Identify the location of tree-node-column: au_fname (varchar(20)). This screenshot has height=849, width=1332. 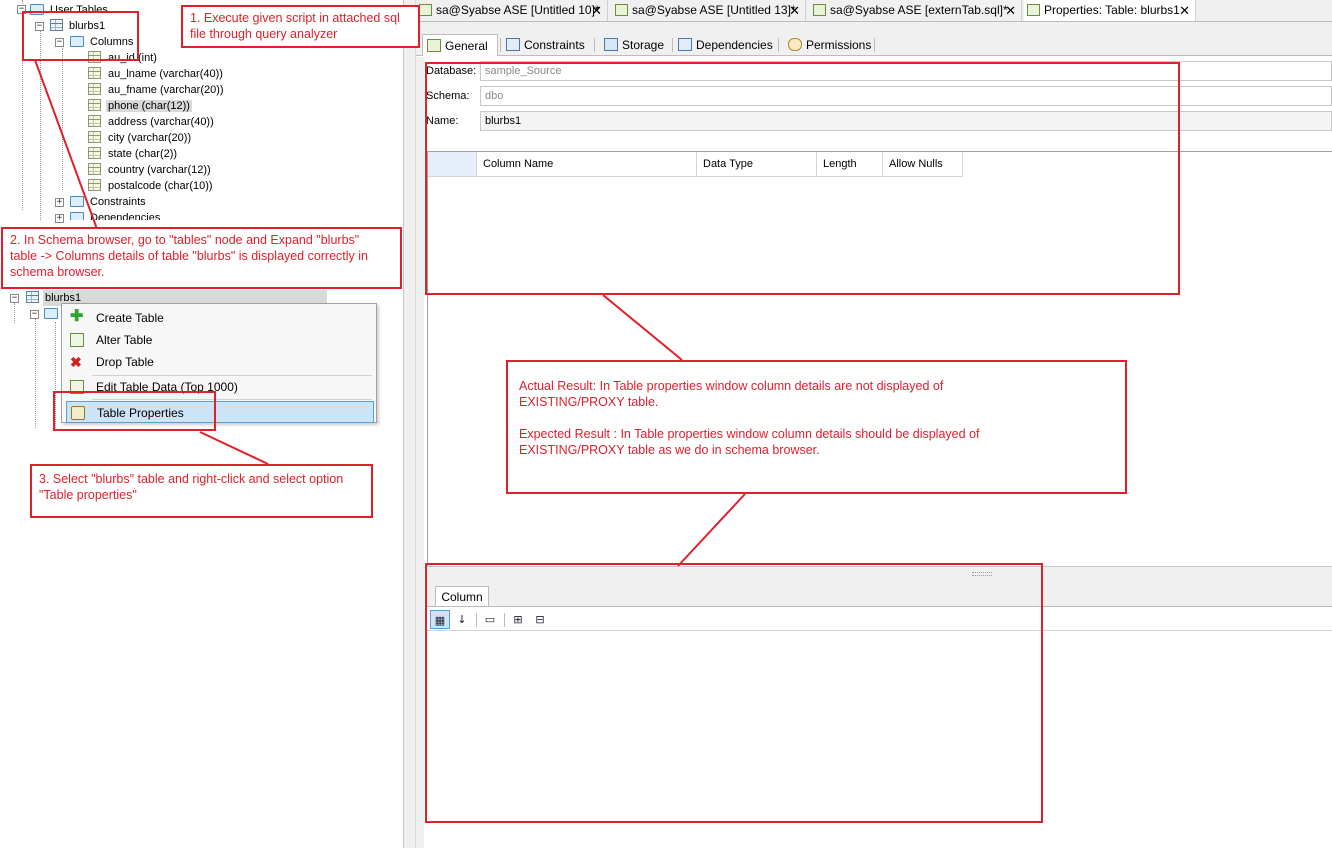
(157, 90).